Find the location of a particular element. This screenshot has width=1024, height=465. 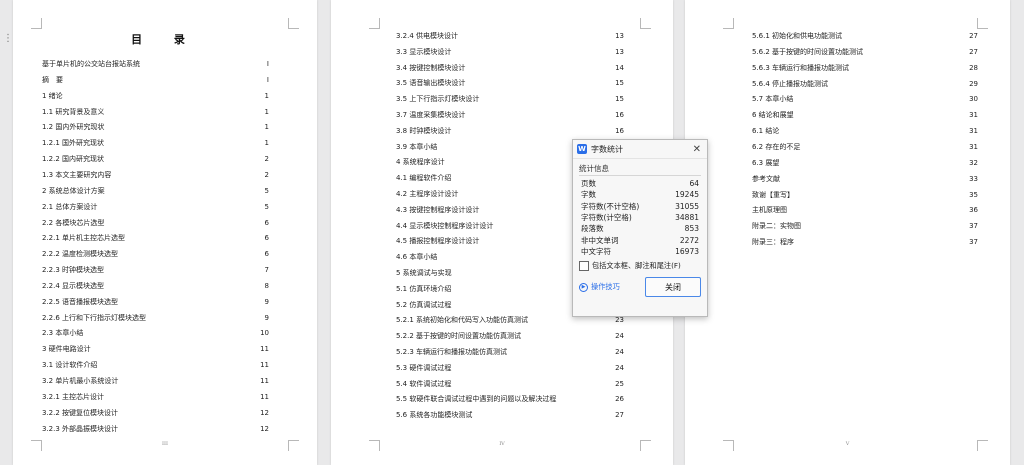

toc-entry-page: 29 is located at coordinates (973, 83).